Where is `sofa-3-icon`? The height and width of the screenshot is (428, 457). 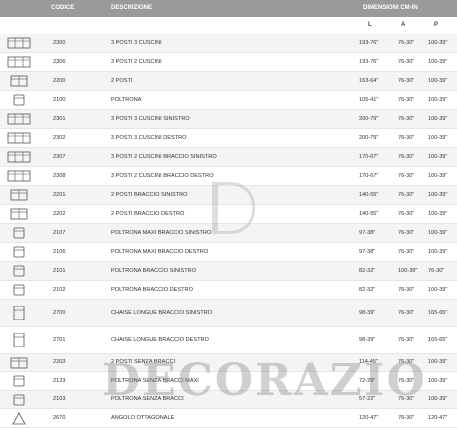 sofa-3-icon is located at coordinates (19, 62).